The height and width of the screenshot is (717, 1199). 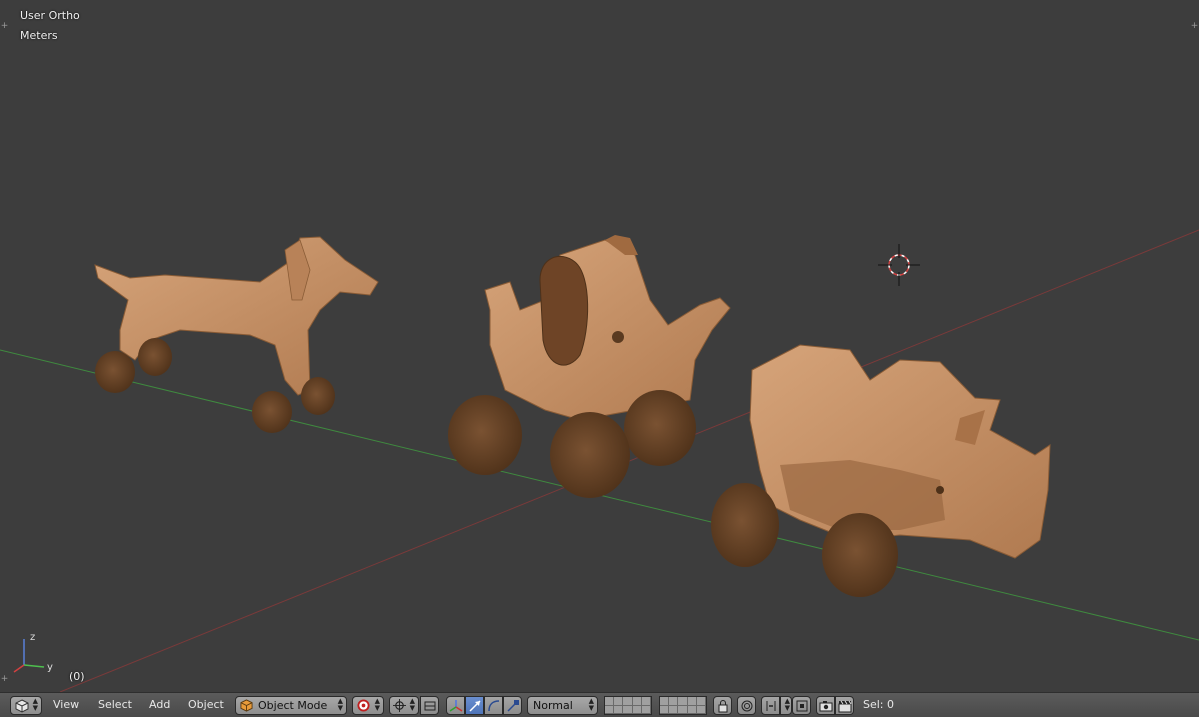 What do you see at coordinates (32, 637) in the screenshot?
I see `axis-z-label: z` at bounding box center [32, 637].